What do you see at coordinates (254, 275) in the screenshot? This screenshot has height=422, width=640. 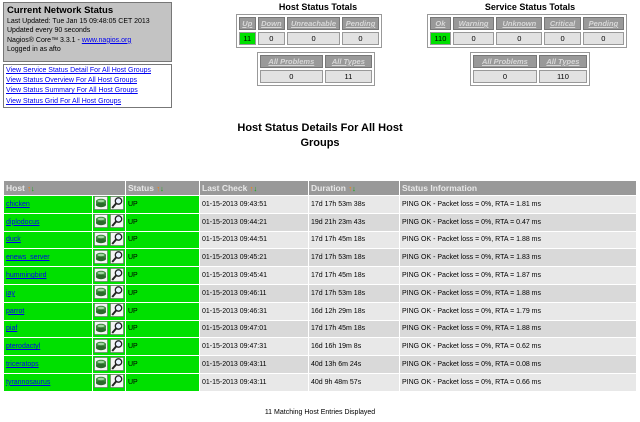 I see `last-check-cell: 01-15-2013 09:45:41` at bounding box center [254, 275].